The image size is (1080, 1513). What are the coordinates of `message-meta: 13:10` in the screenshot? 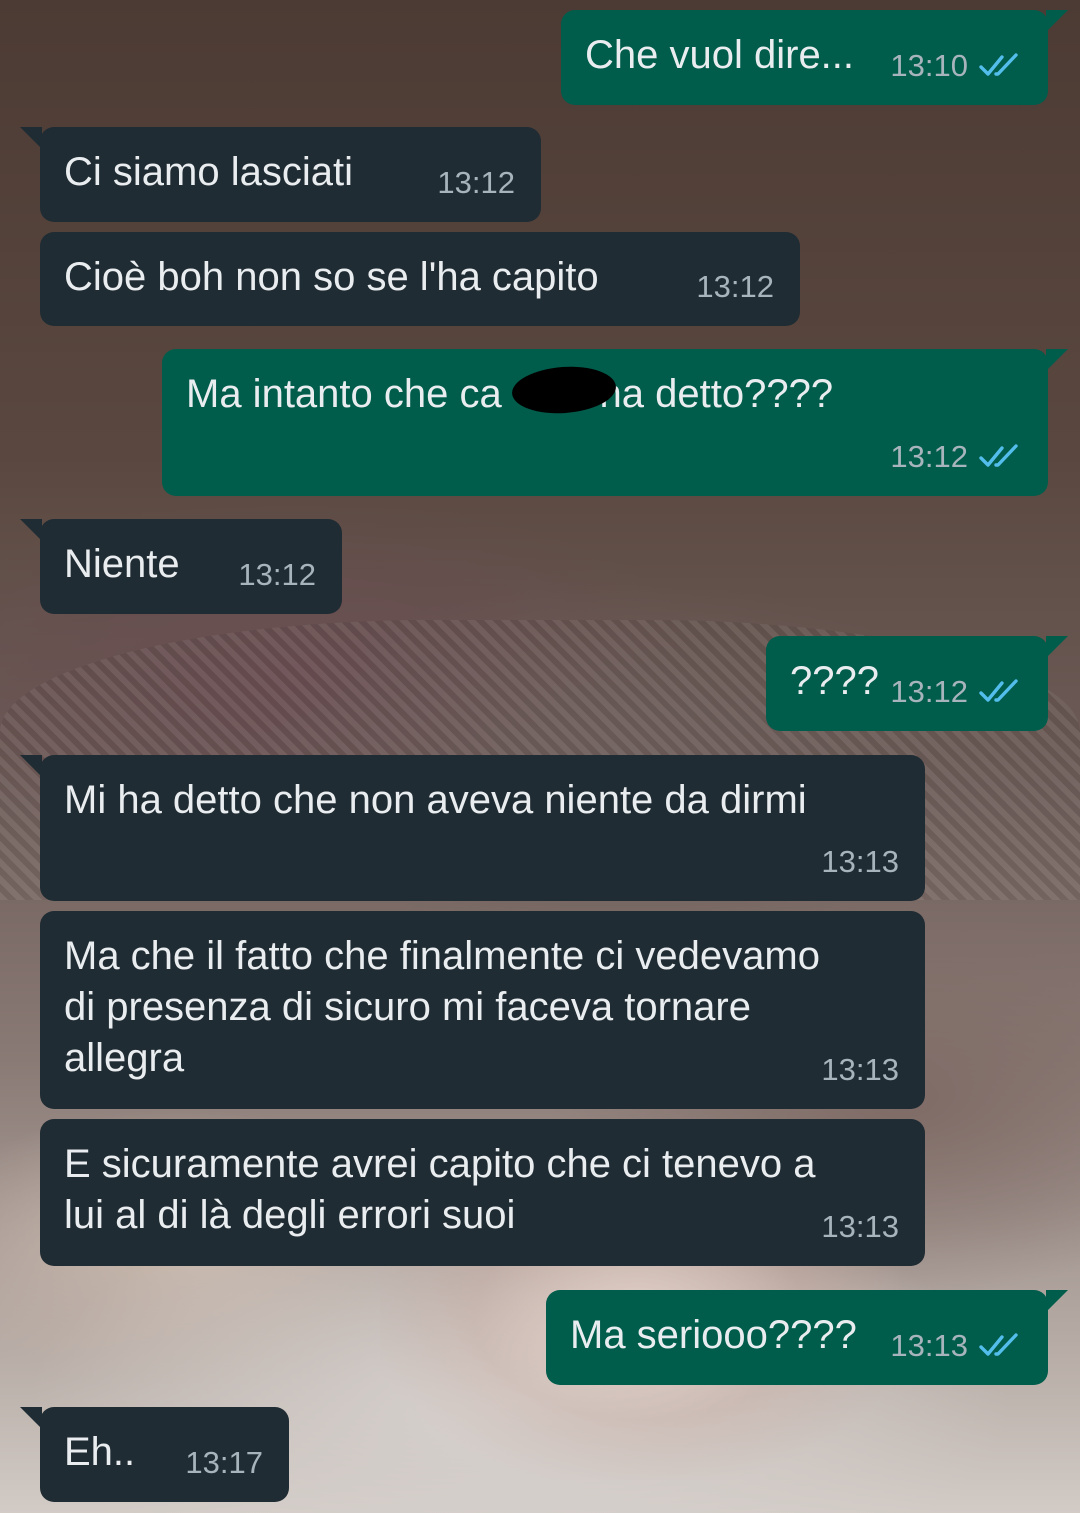 It's located at (956, 65).